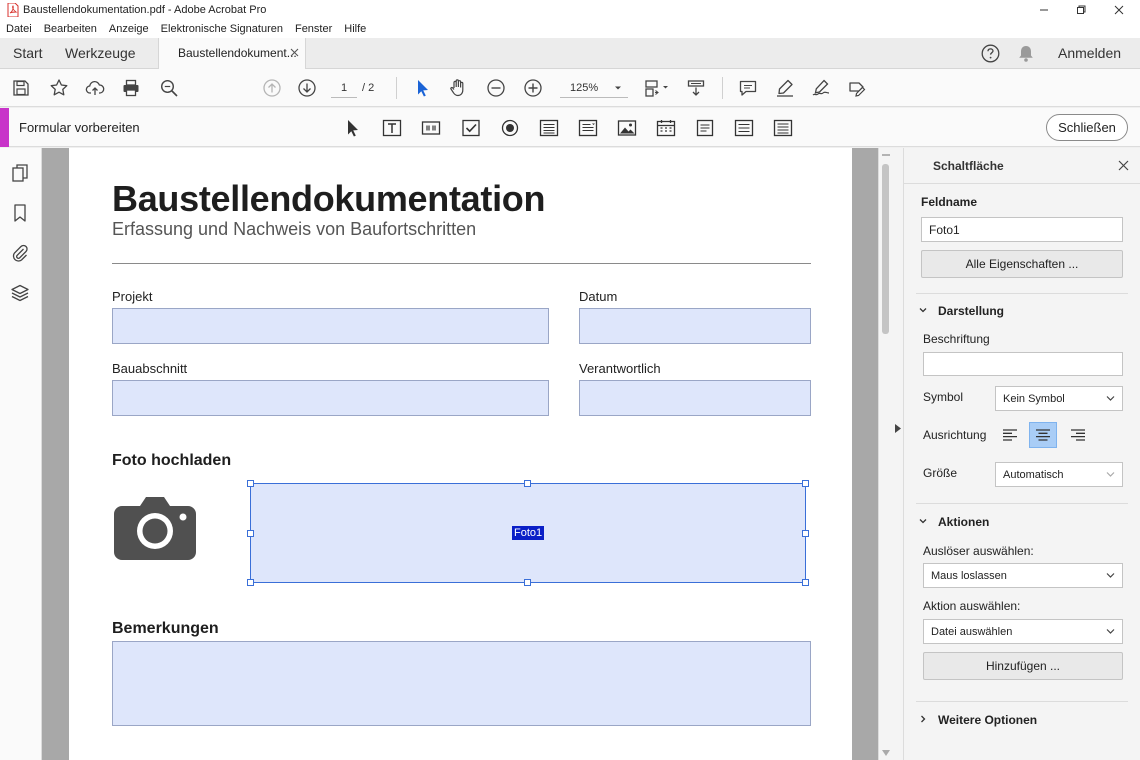  I want to click on save-icon, so click(21, 88).